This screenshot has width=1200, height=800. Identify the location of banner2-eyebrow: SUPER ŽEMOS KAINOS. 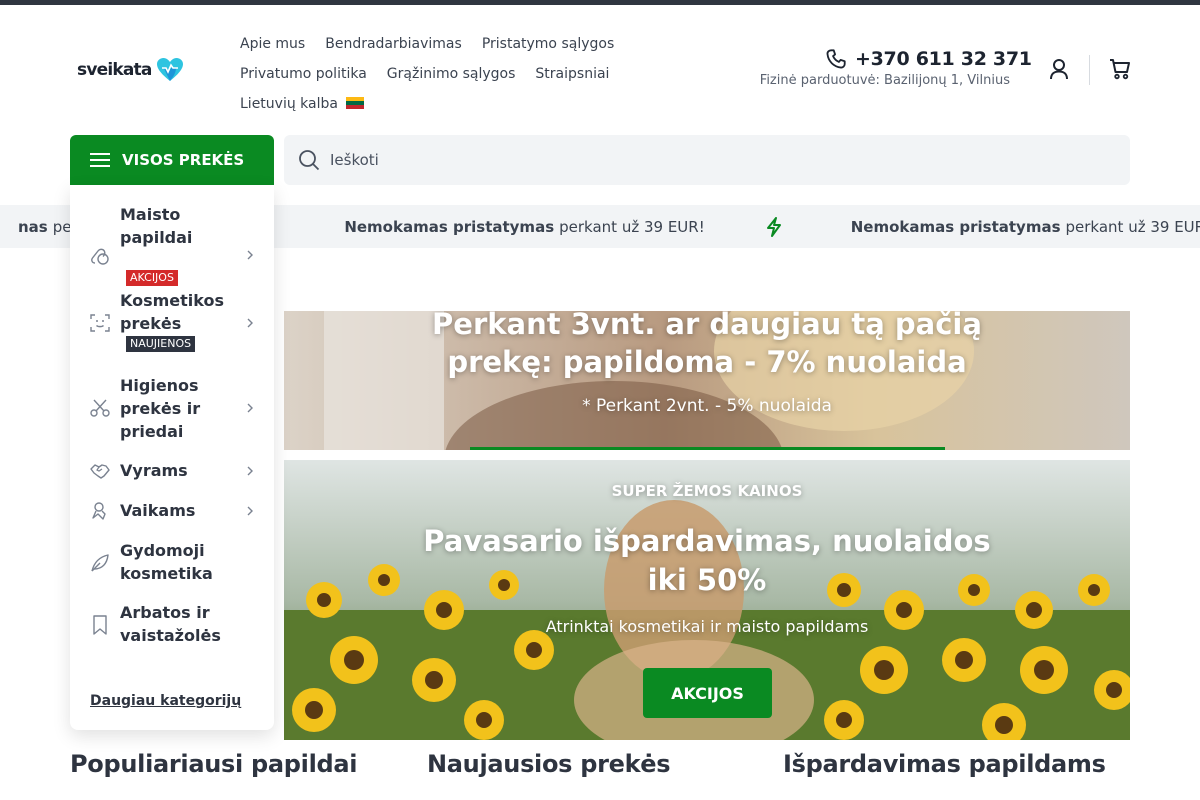
(707, 491).